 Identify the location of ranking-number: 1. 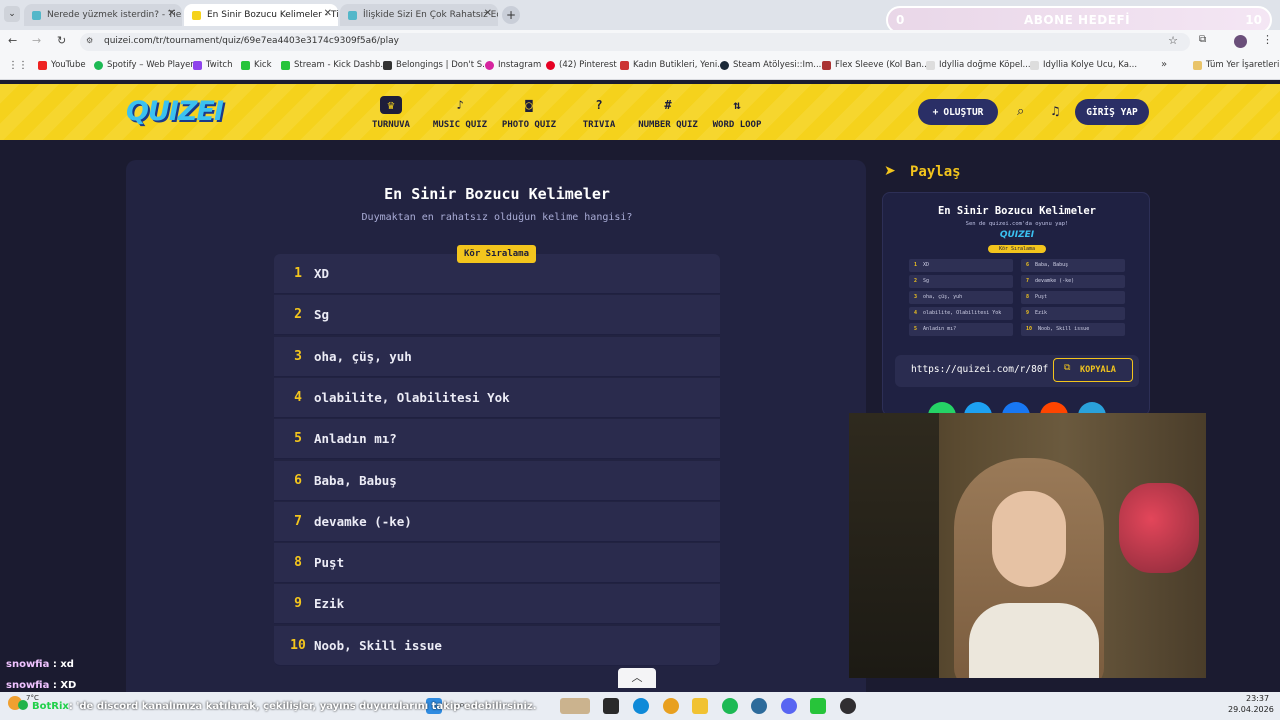
(298, 273).